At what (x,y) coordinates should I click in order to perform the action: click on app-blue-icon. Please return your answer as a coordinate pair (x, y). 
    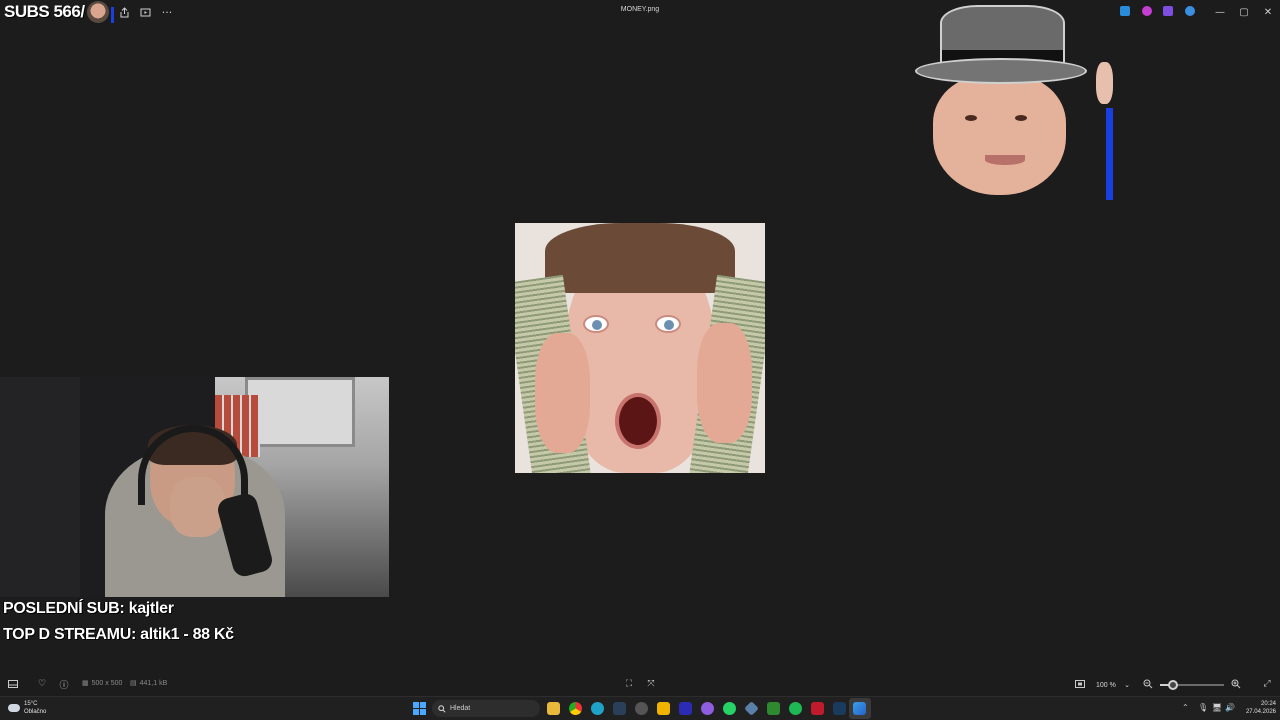
    Looking at the image, I should click on (685, 708).